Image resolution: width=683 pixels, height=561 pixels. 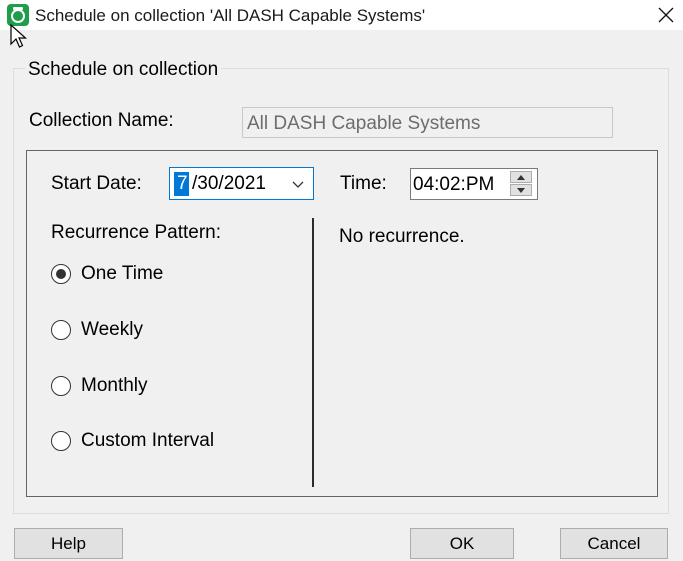 What do you see at coordinates (402, 236) in the screenshot?
I see `recurrence-summary: No recurrence.` at bounding box center [402, 236].